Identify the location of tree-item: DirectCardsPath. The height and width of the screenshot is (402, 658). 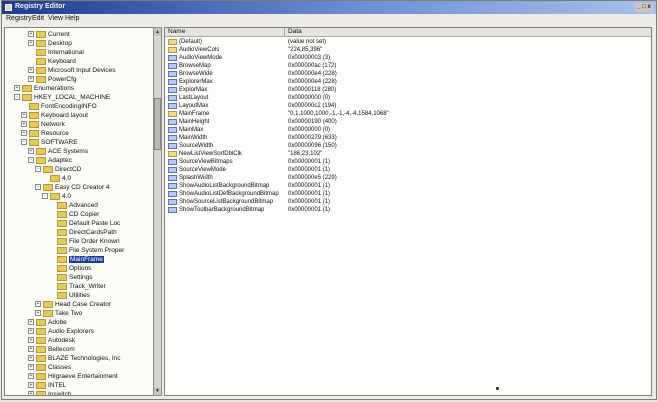
(83, 232).